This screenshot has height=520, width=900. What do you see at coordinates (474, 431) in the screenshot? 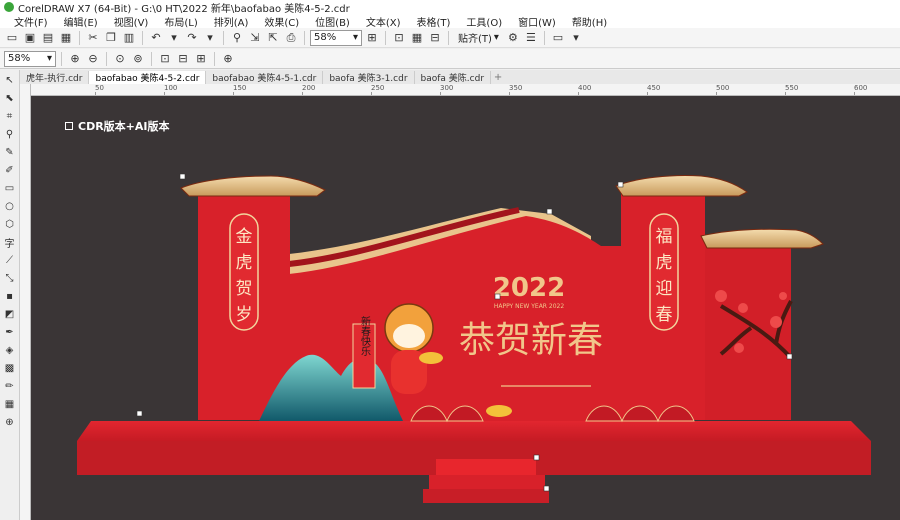
I see `stage-platform-top` at bounding box center [474, 431].